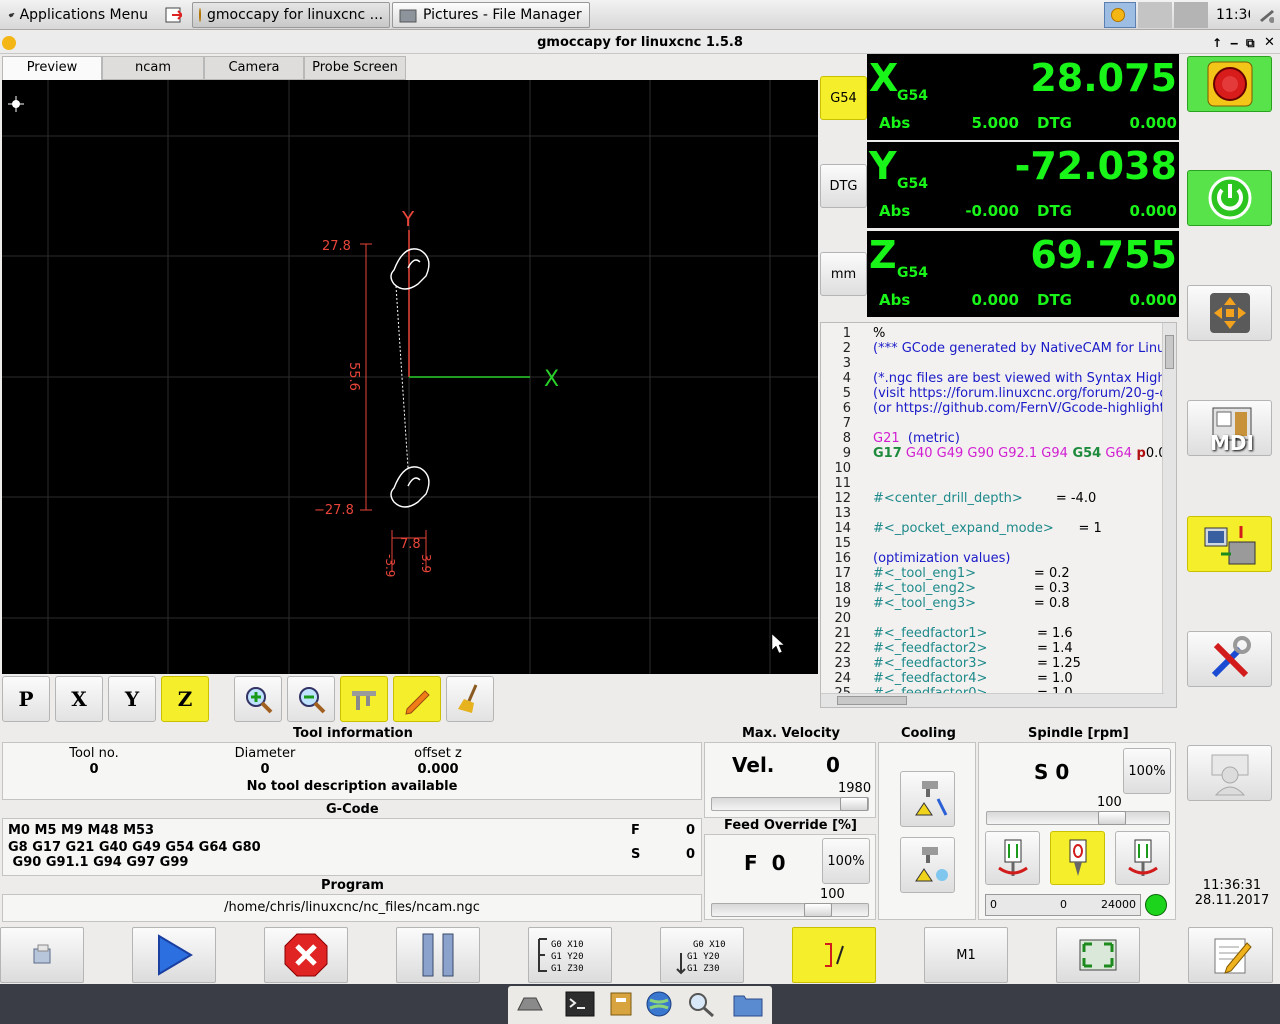 The image size is (1280, 1024). What do you see at coordinates (946, 678) in the screenshot?
I see `gcode-line: 24 #<_feedfactor4> = 1.0` at bounding box center [946, 678].